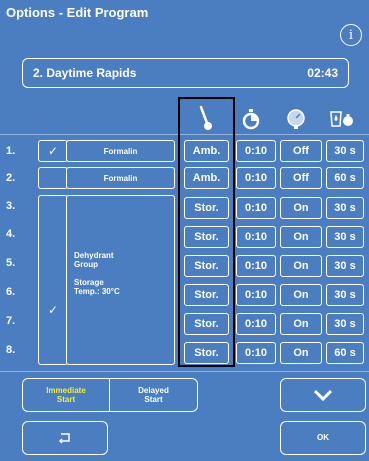  What do you see at coordinates (66, 390) in the screenshot?
I see `immediate-start-line1: Immediate` at bounding box center [66, 390].